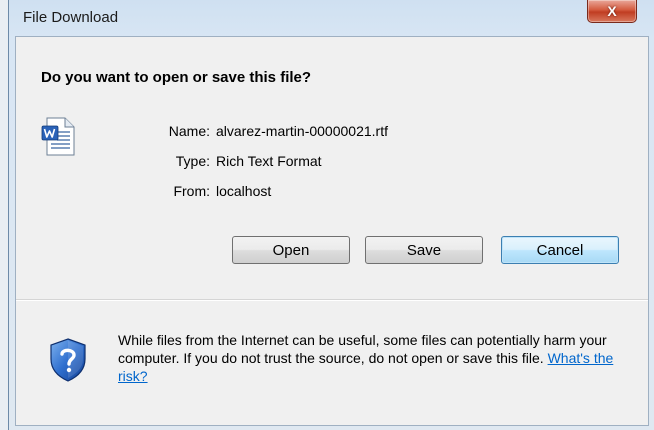  Describe the element at coordinates (244, 191) in the screenshot. I see `file-from-value: localhost` at that location.